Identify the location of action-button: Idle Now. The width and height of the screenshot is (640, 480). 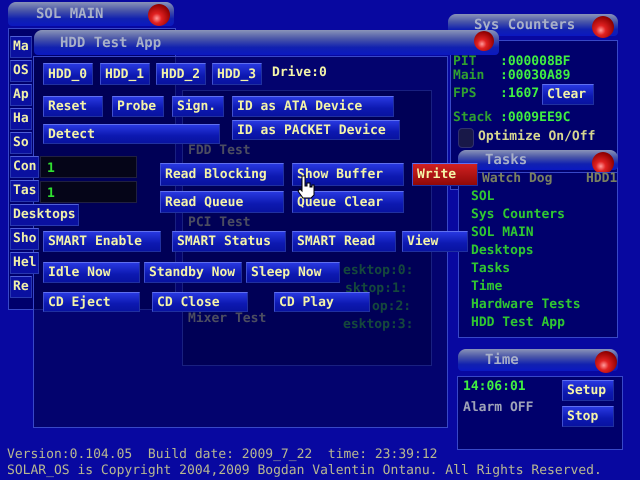
(91, 272).